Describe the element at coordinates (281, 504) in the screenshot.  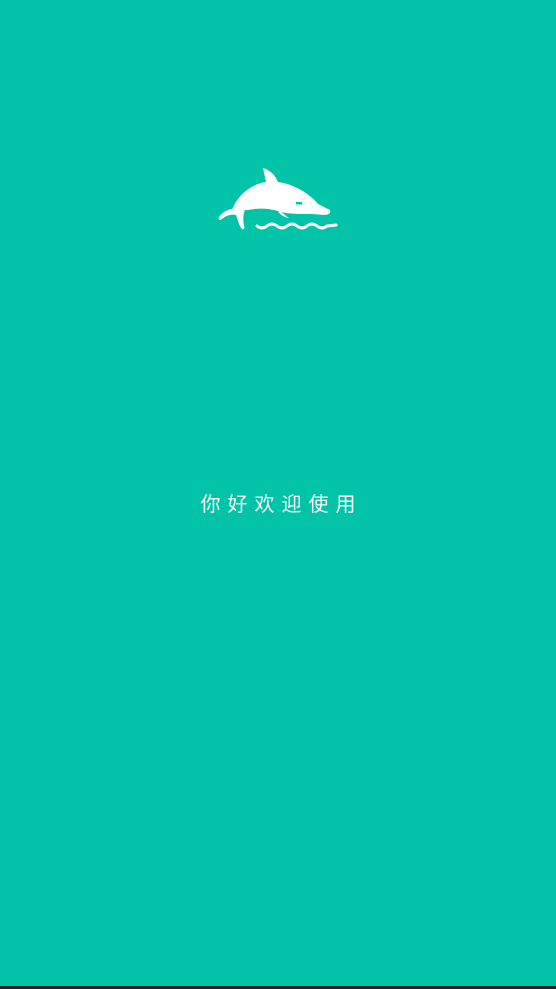
I see `welcome-text: 你好欢迎使用` at that location.